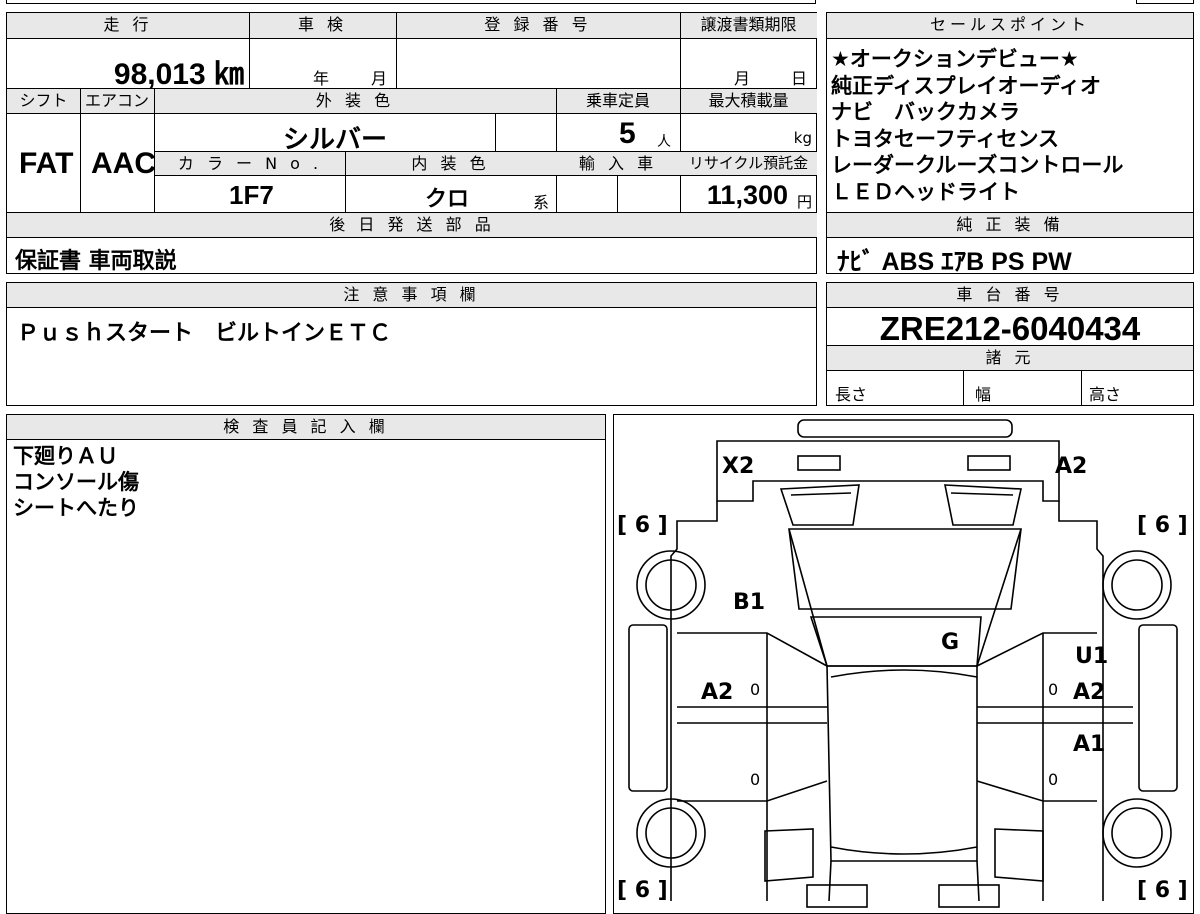 The image size is (1200, 914). What do you see at coordinates (1010, 358) in the screenshot?
I see `specs-header: 諸 元` at bounding box center [1010, 358].